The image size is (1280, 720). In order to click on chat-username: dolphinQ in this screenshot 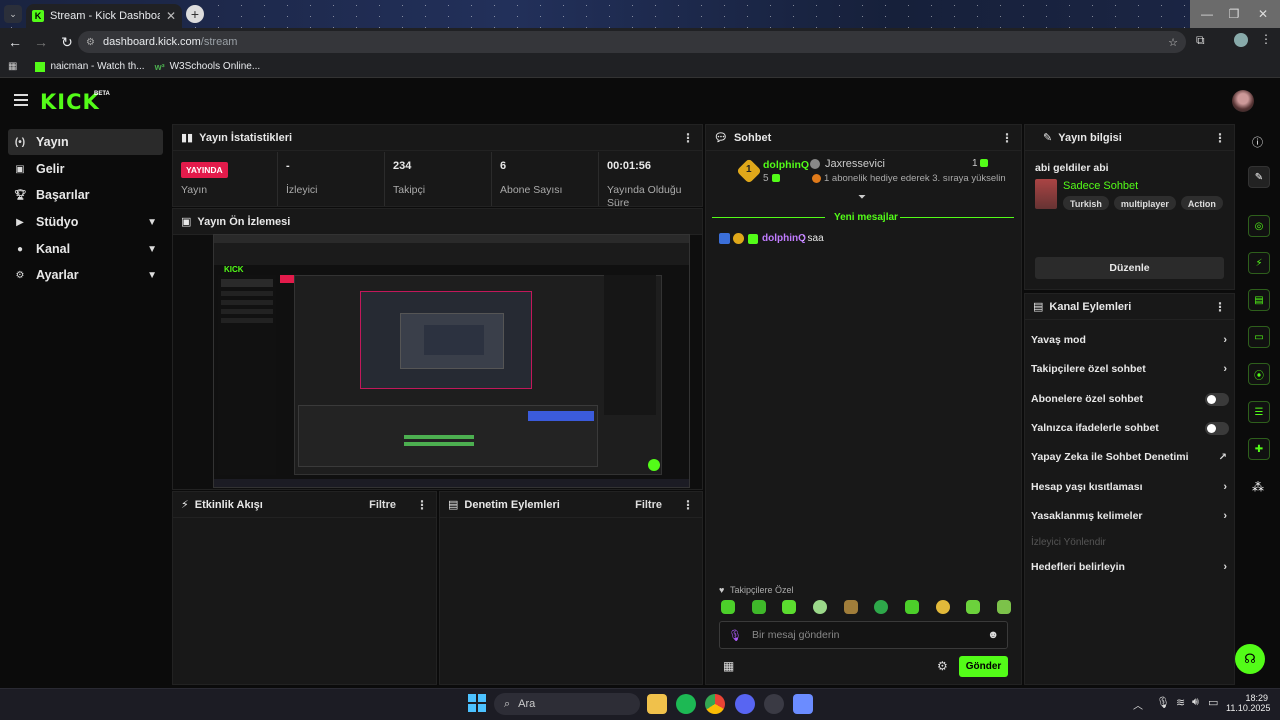, I will do `click(784, 238)`.